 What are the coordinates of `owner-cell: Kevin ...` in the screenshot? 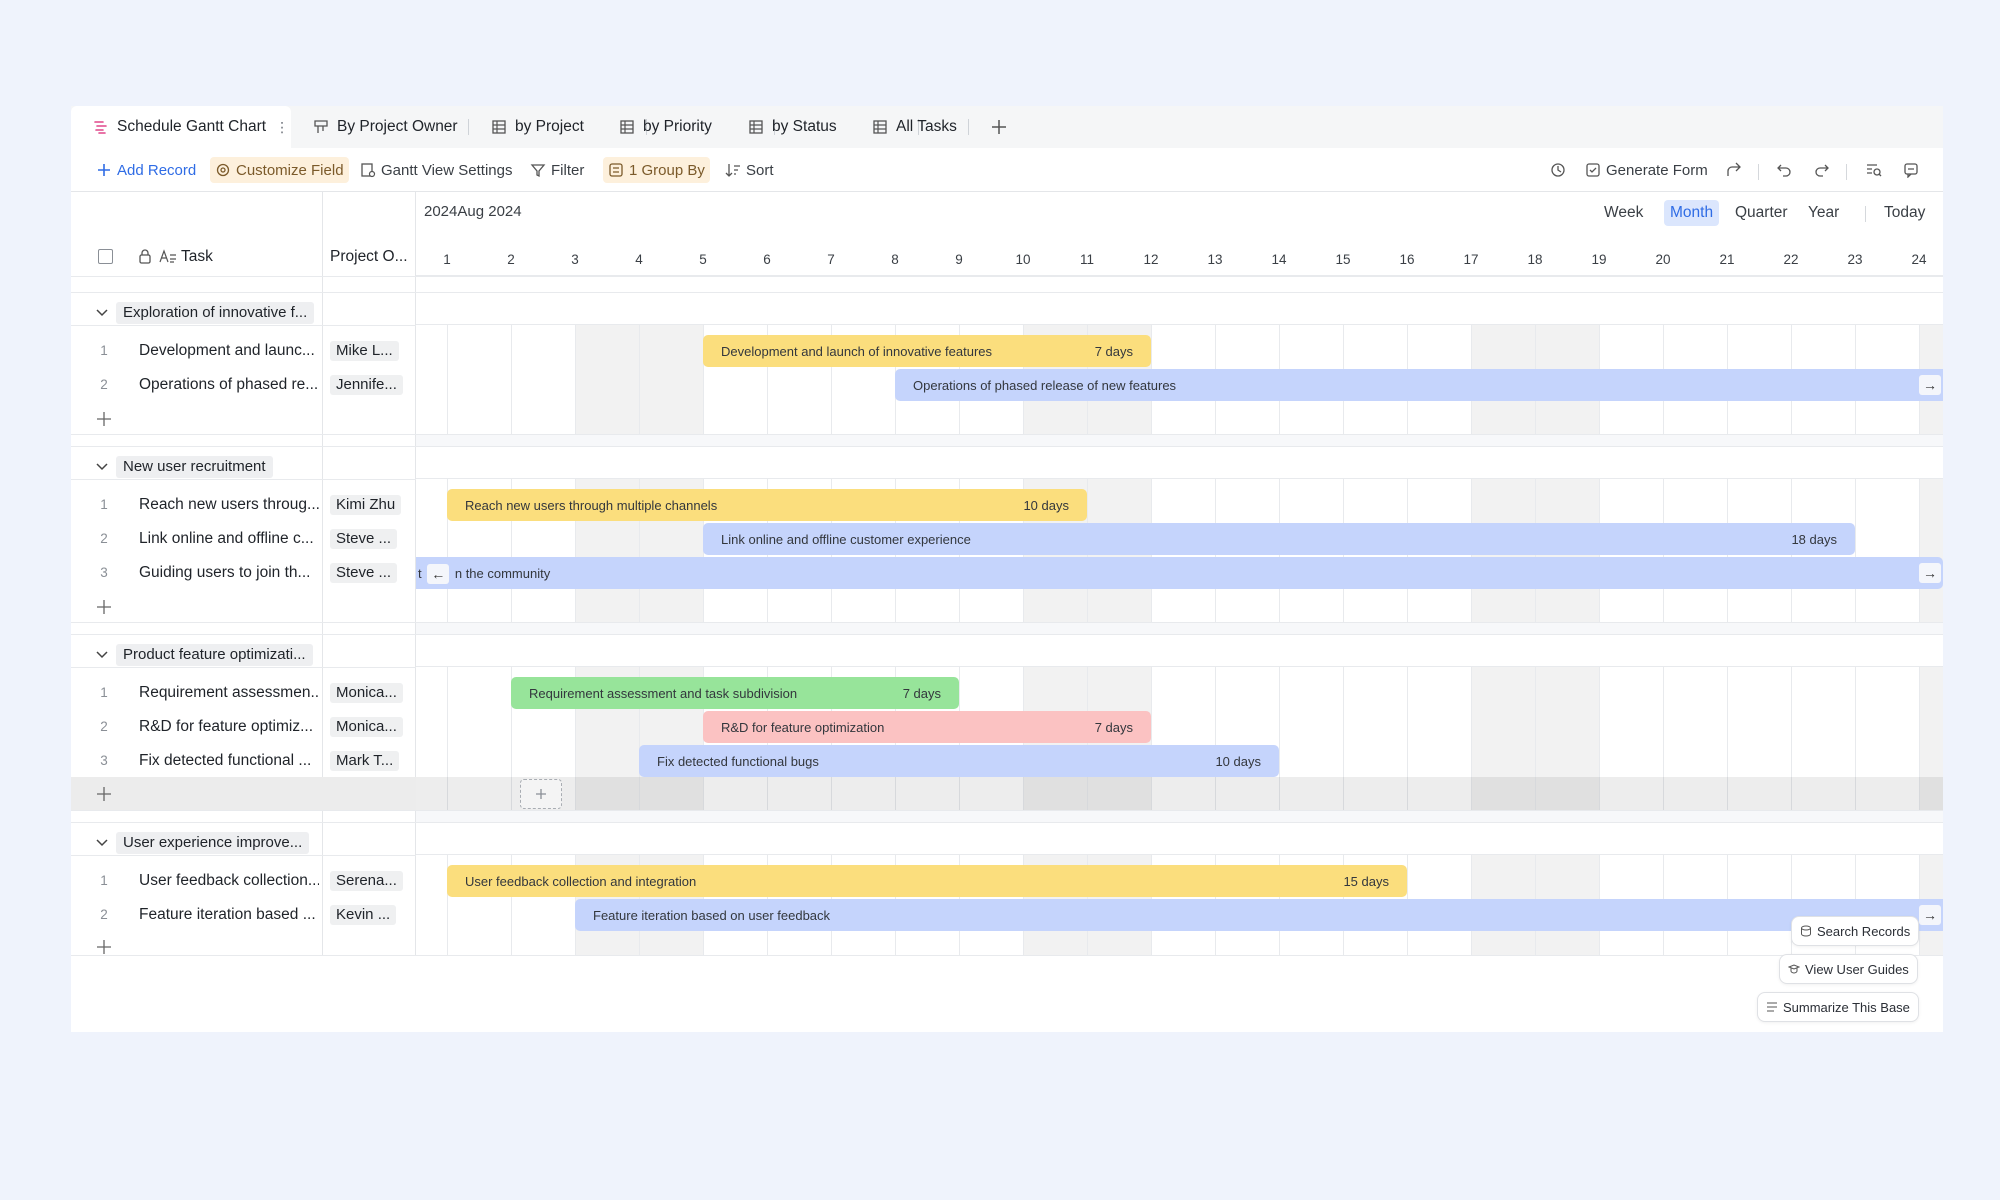 It's located at (363, 915).